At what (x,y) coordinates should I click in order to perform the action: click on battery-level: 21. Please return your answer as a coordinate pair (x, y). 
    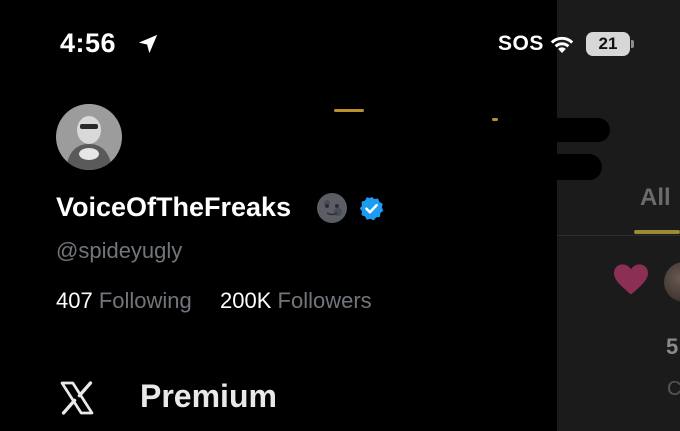
    Looking at the image, I should click on (608, 43).